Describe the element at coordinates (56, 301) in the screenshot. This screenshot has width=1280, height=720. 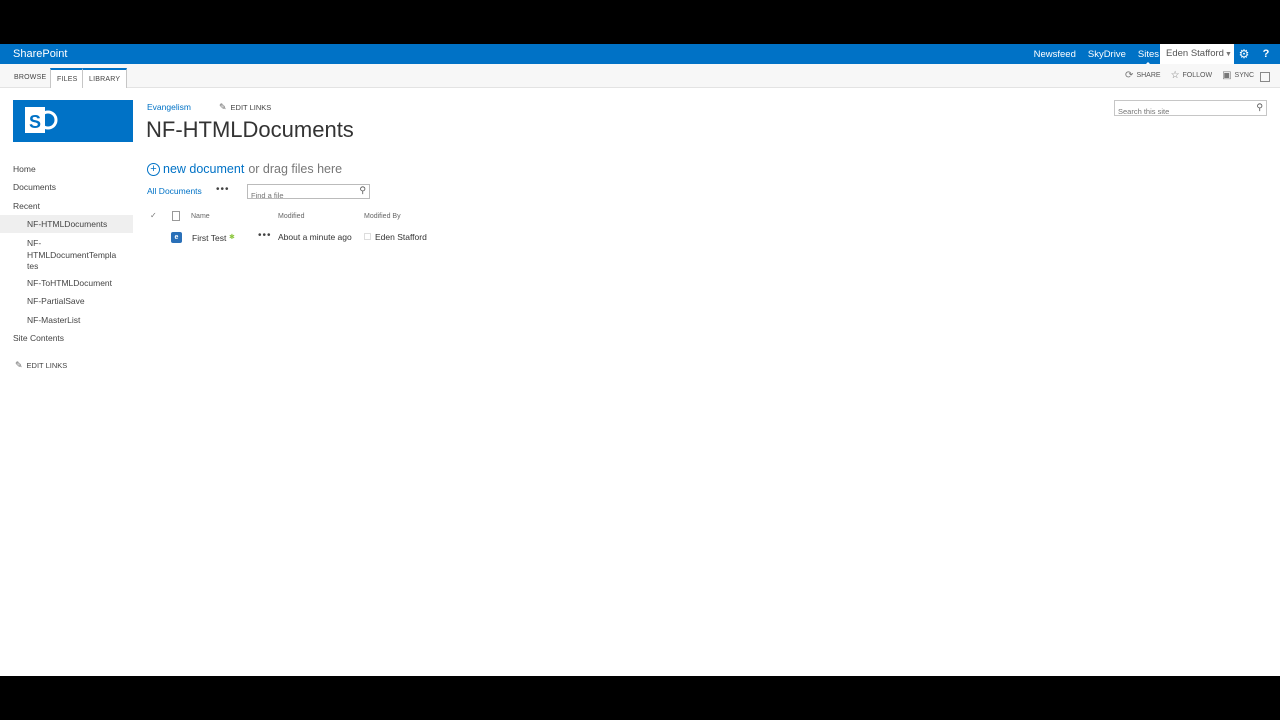
I see `nav-recent-nf-partialsave: NF-PartialSave` at that location.